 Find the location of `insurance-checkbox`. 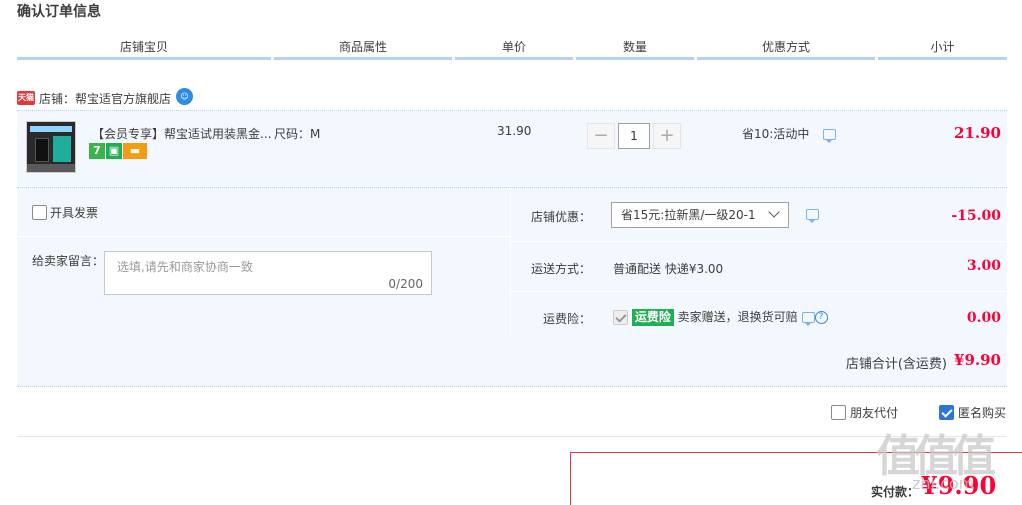

insurance-checkbox is located at coordinates (620, 317).